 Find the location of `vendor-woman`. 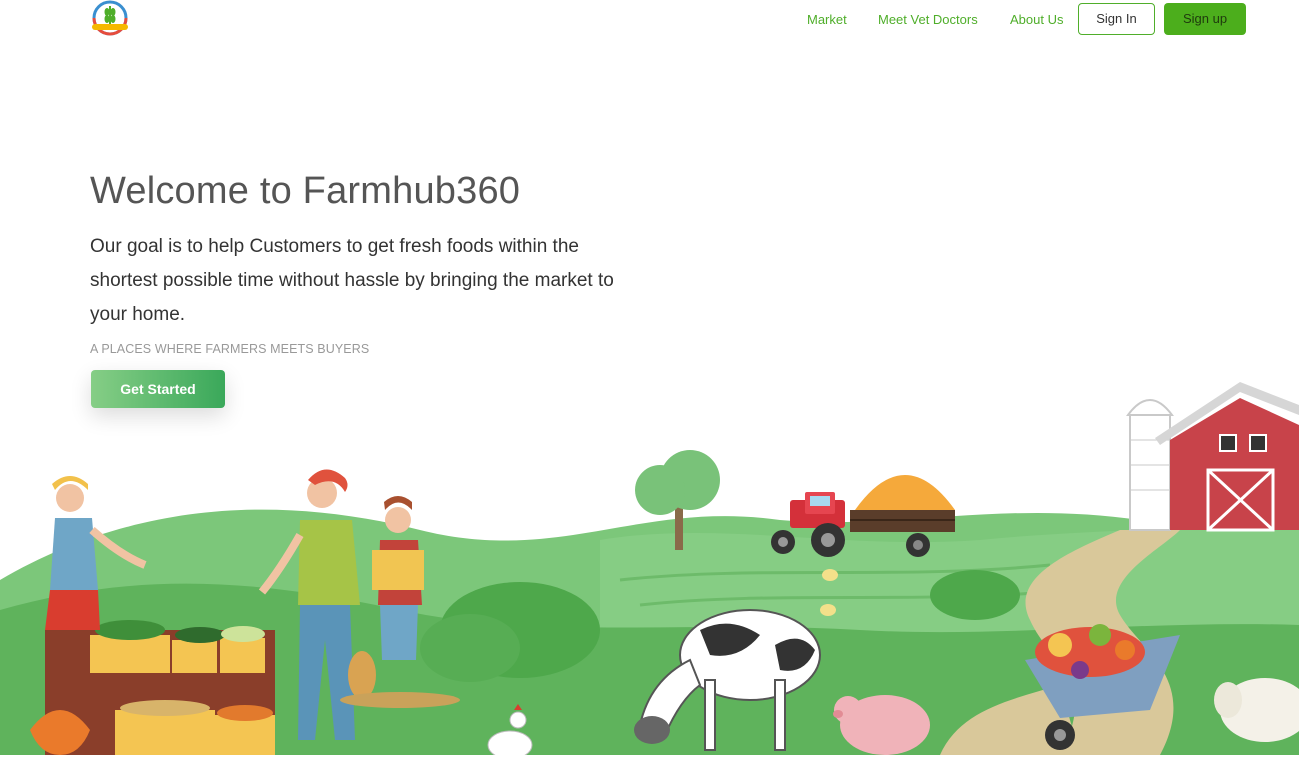

vendor-woman is located at coordinates (70, 498).